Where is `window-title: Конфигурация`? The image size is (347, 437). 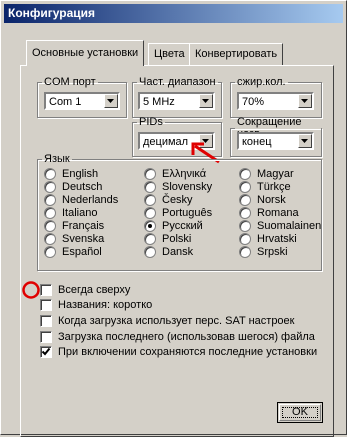
window-title: Конфигурация is located at coordinates (173, 13).